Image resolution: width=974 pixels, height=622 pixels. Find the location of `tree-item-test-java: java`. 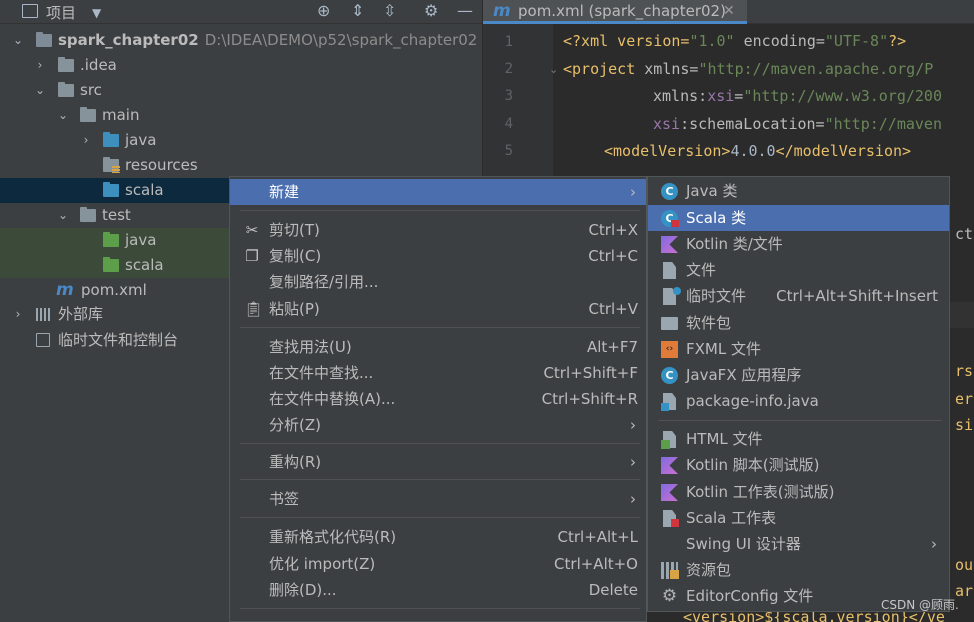

tree-item-test-java: java is located at coordinates (114, 240).